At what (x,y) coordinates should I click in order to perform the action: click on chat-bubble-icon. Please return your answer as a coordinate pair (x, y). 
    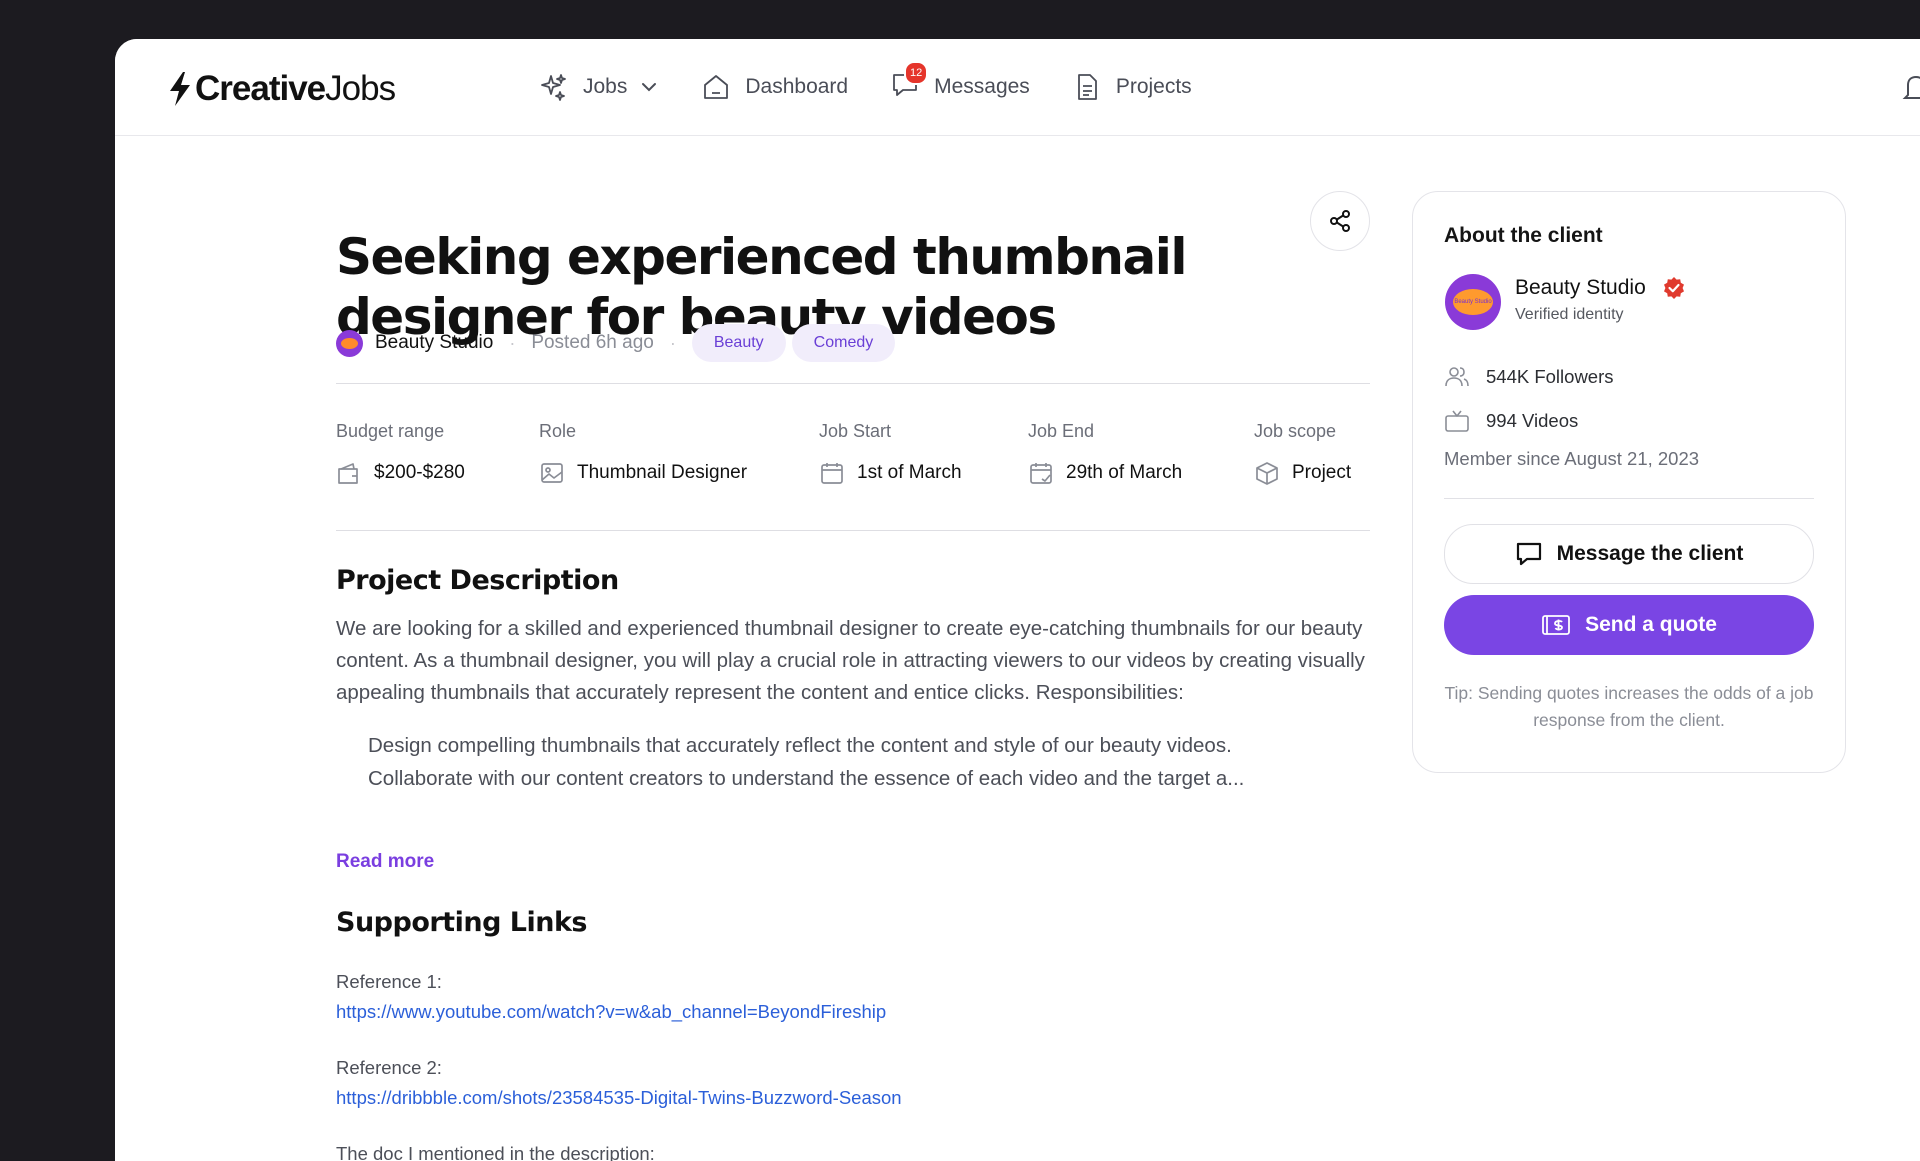
    Looking at the image, I should click on (1528, 554).